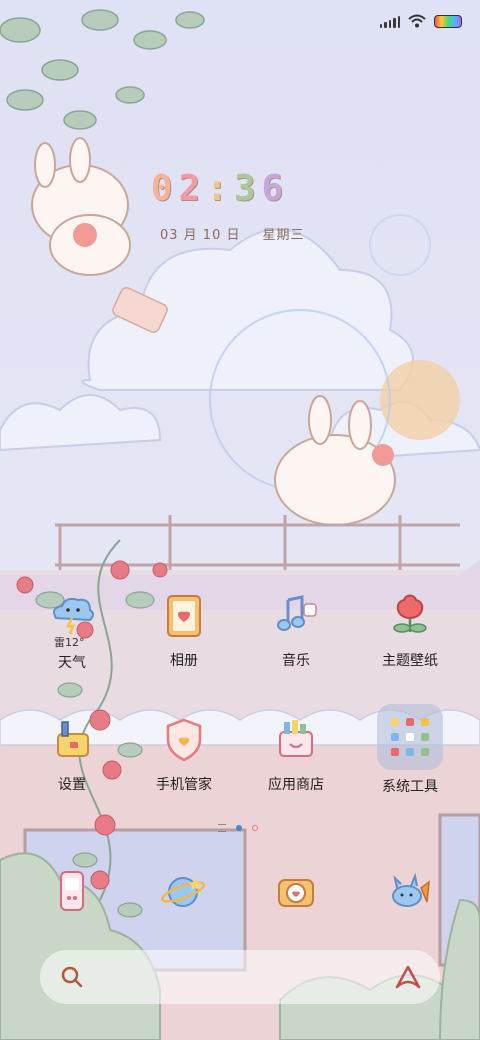  What do you see at coordinates (184, 740) in the screenshot?
I see `security-icon` at bounding box center [184, 740].